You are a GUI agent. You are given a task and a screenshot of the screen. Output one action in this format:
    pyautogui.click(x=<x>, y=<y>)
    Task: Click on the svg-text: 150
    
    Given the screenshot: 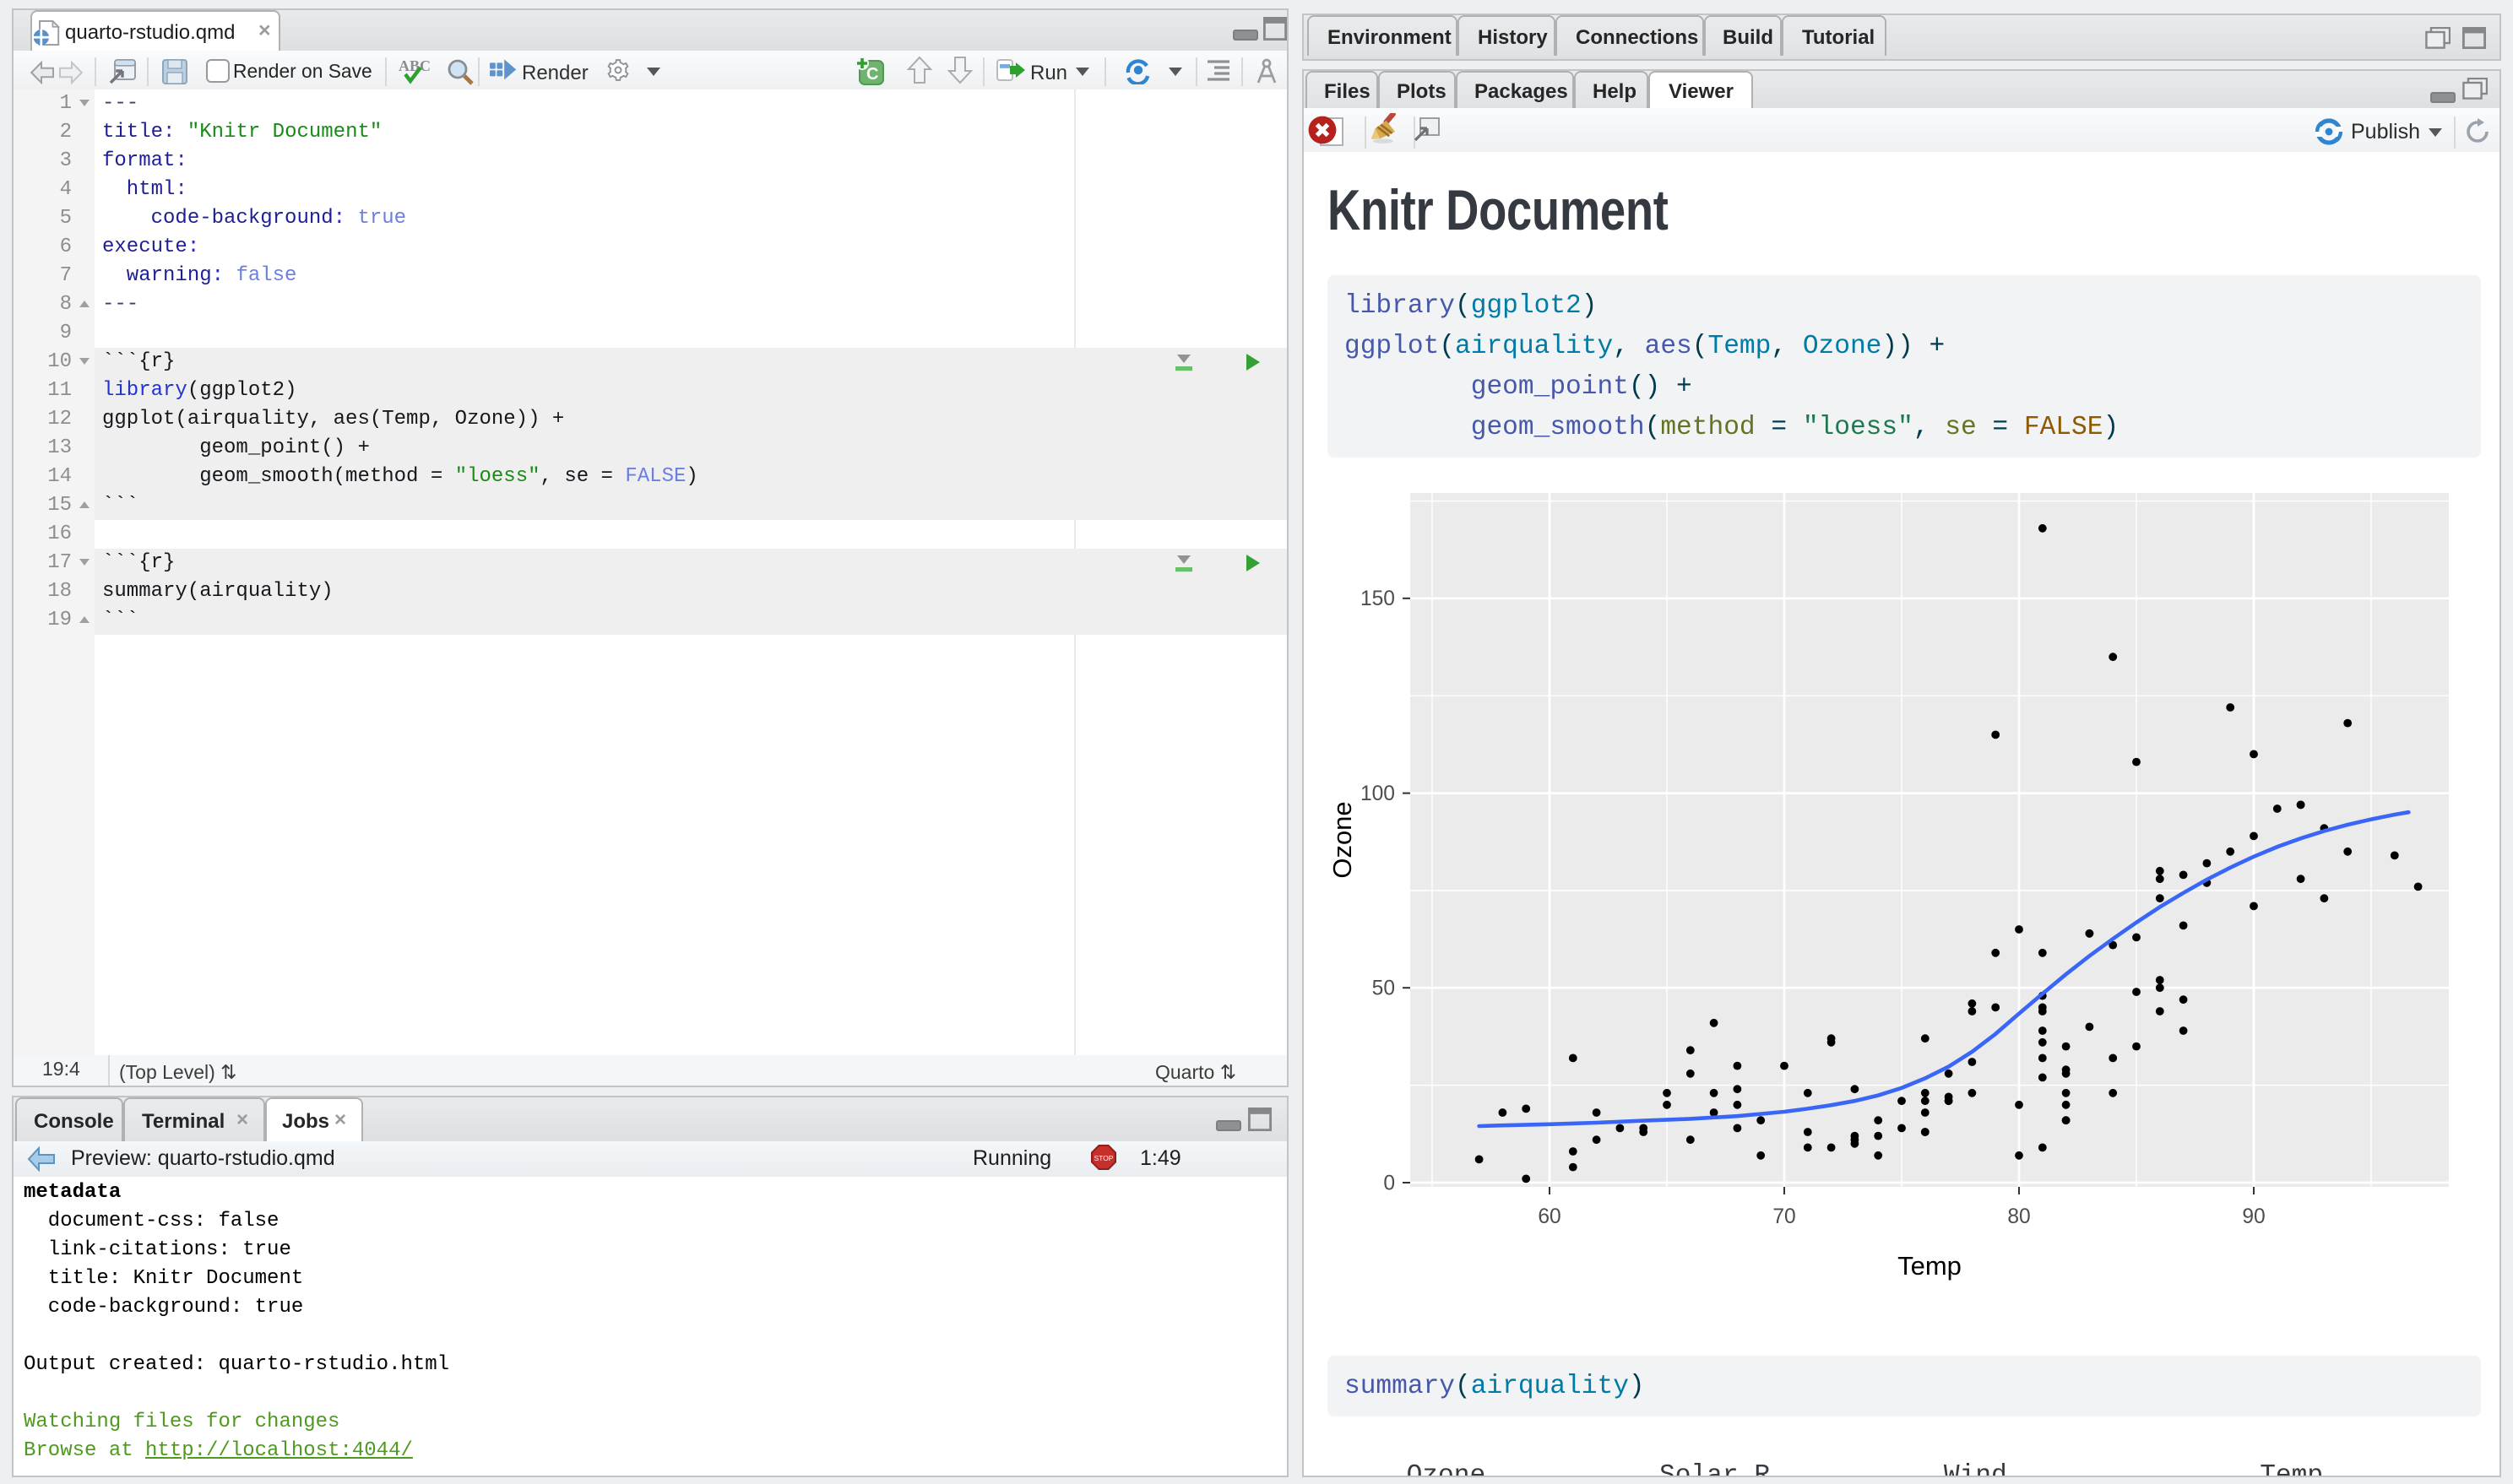 What is the action you would take?
    pyautogui.click(x=1377, y=599)
    